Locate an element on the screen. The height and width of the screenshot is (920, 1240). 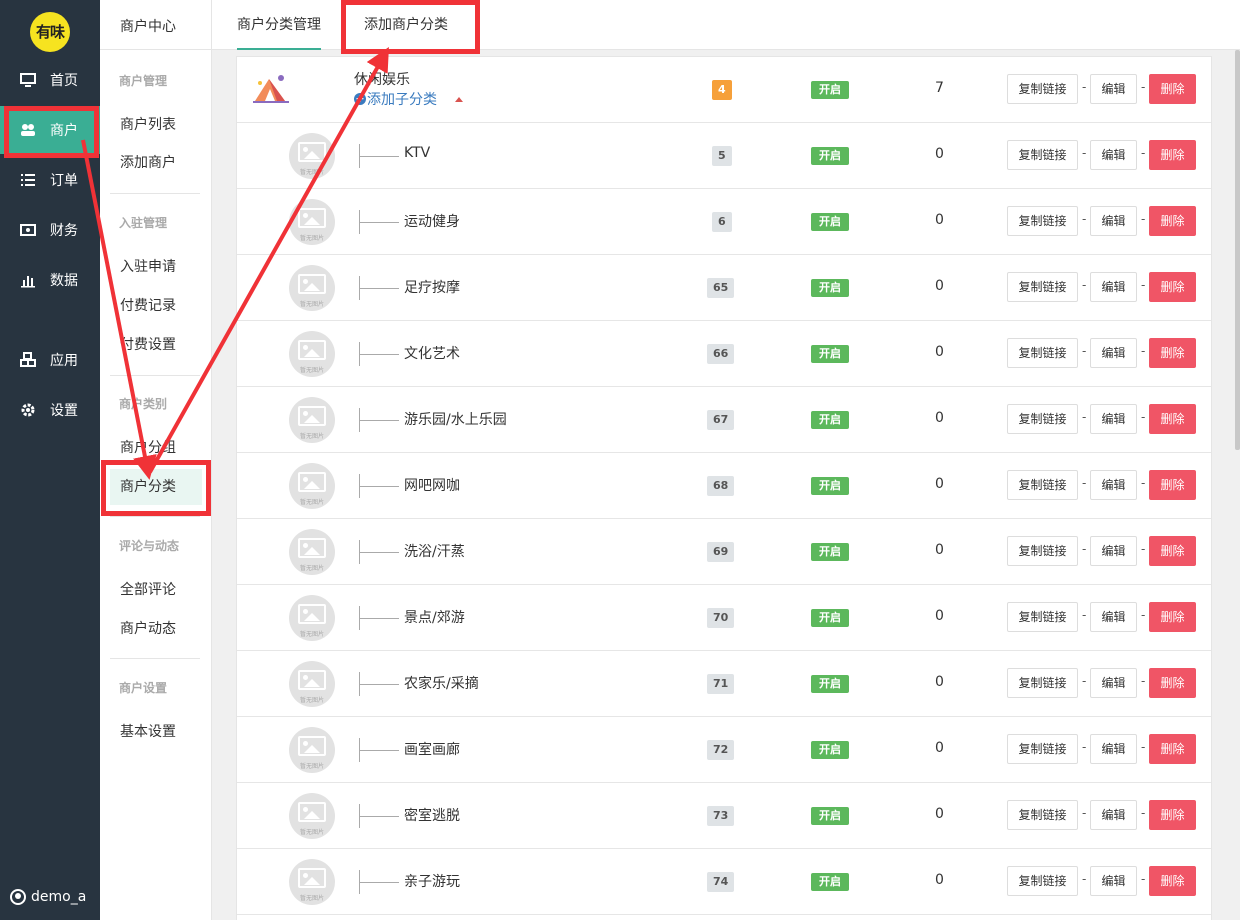
scrollbar-thumb is located at coordinates (1237, 250).